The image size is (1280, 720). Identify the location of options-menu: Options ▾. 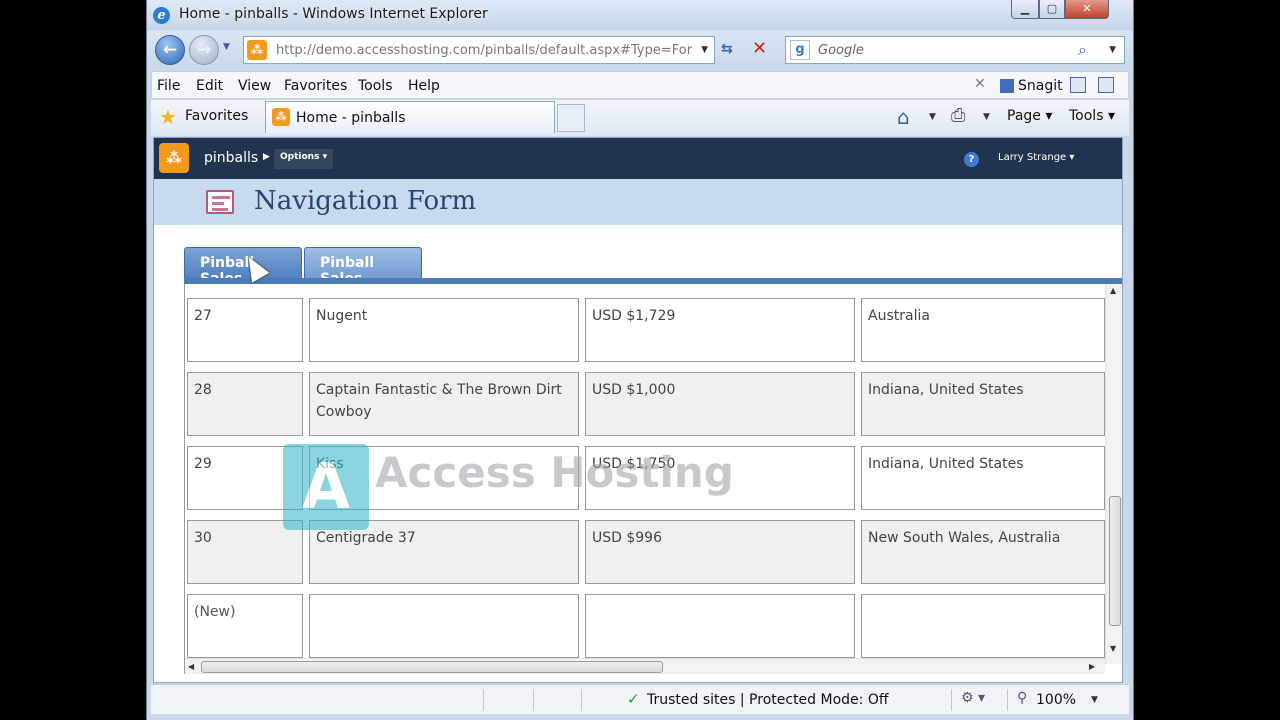
(304, 159).